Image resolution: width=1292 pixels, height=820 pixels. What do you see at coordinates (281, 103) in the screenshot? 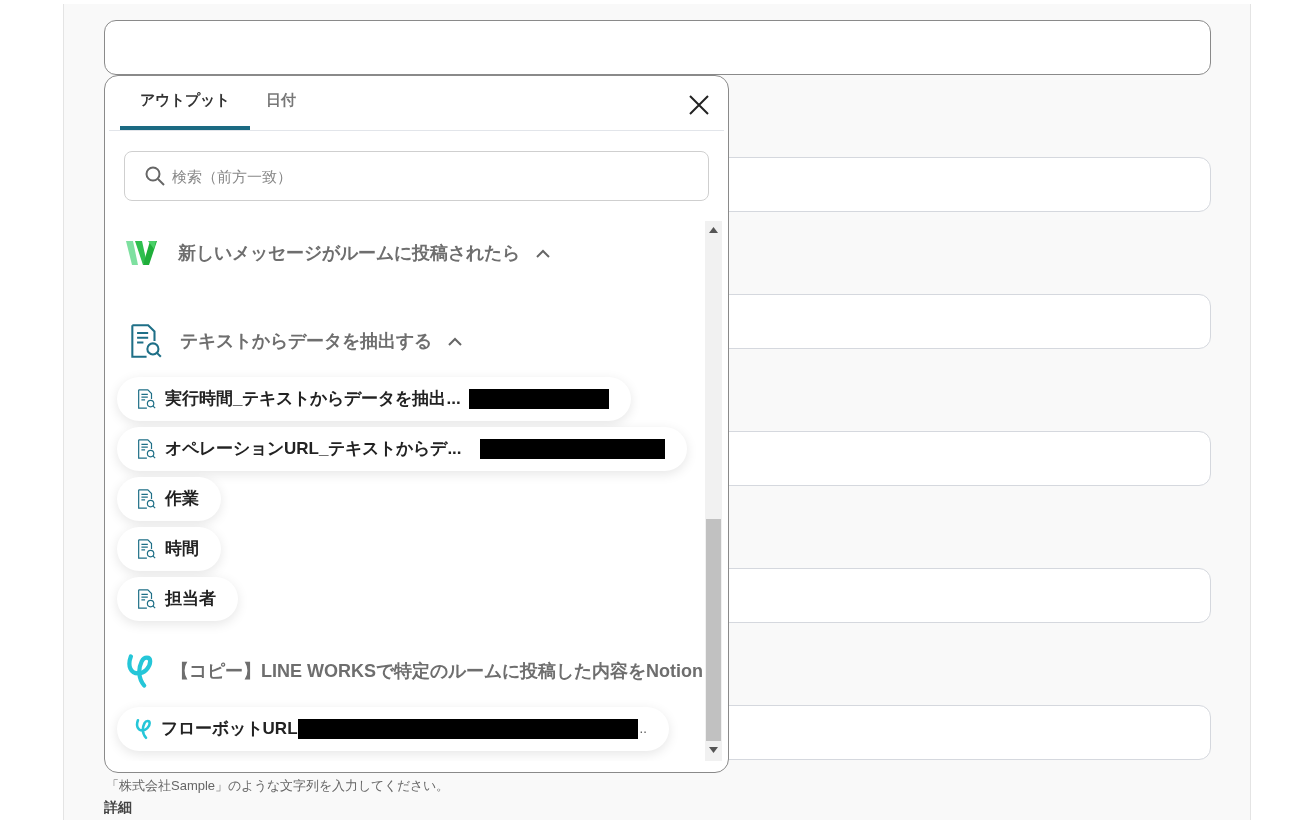
I see `tab: 日付` at bounding box center [281, 103].